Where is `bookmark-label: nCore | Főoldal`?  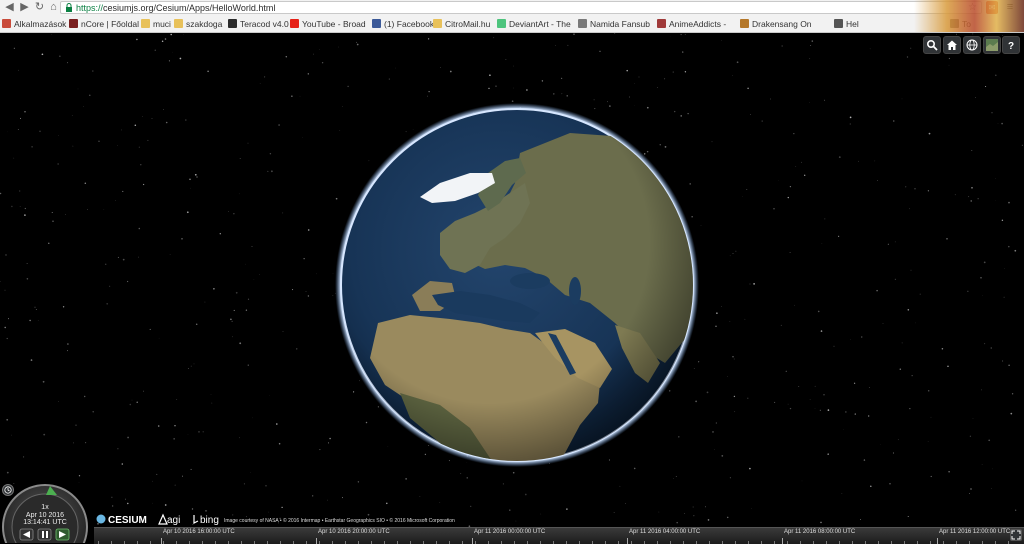
bookmark-label: nCore | Főoldal is located at coordinates (110, 24).